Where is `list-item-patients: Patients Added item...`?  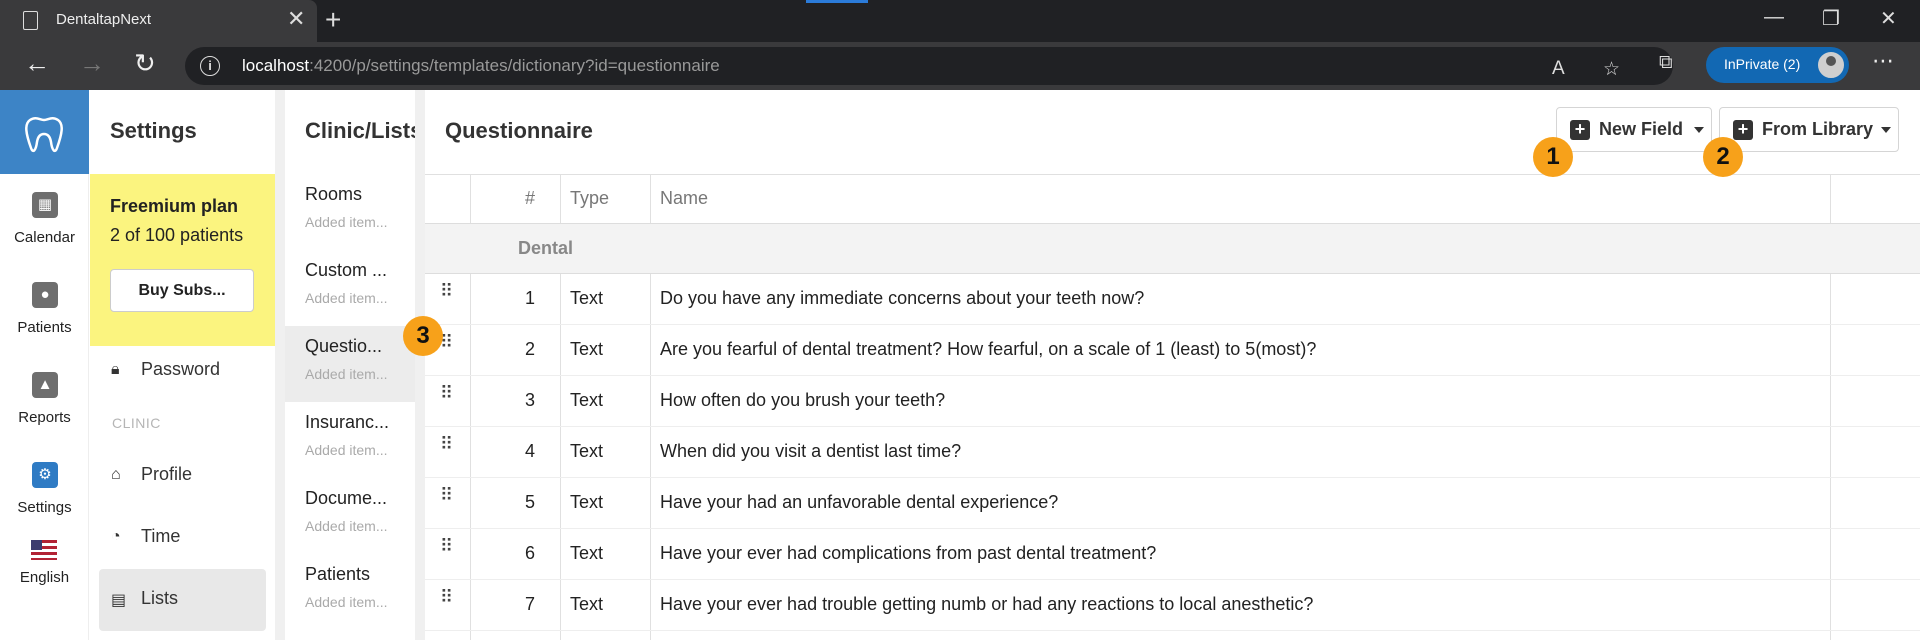
list-item-patients: Patients Added item... is located at coordinates (350, 592).